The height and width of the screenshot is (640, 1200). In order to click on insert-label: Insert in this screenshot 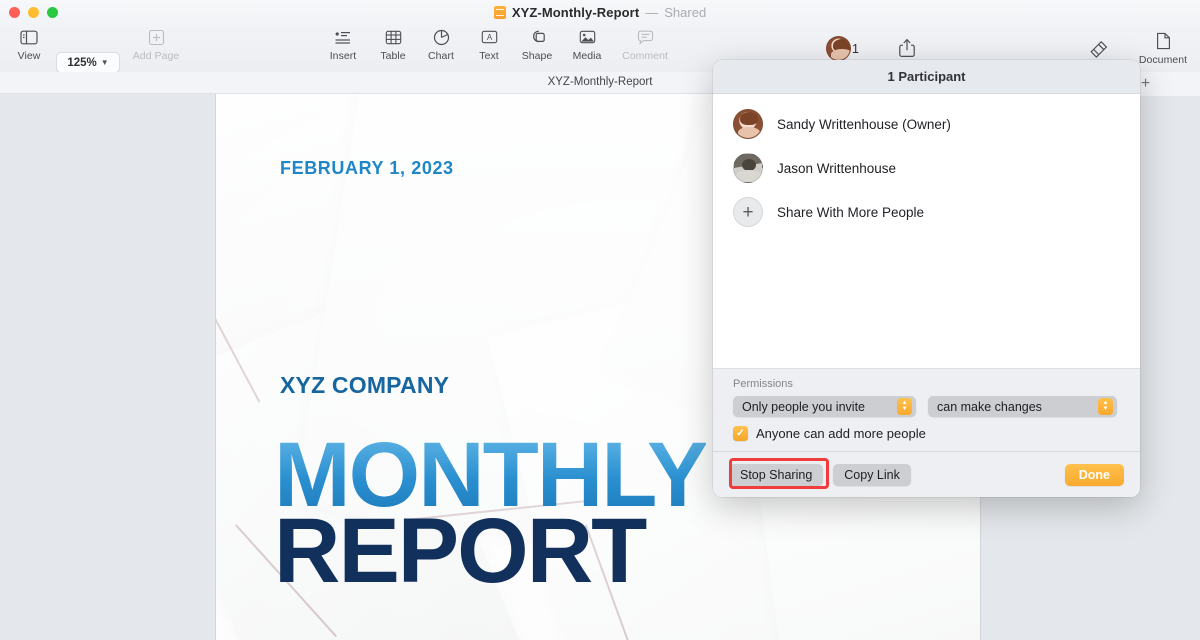, I will do `click(343, 56)`.